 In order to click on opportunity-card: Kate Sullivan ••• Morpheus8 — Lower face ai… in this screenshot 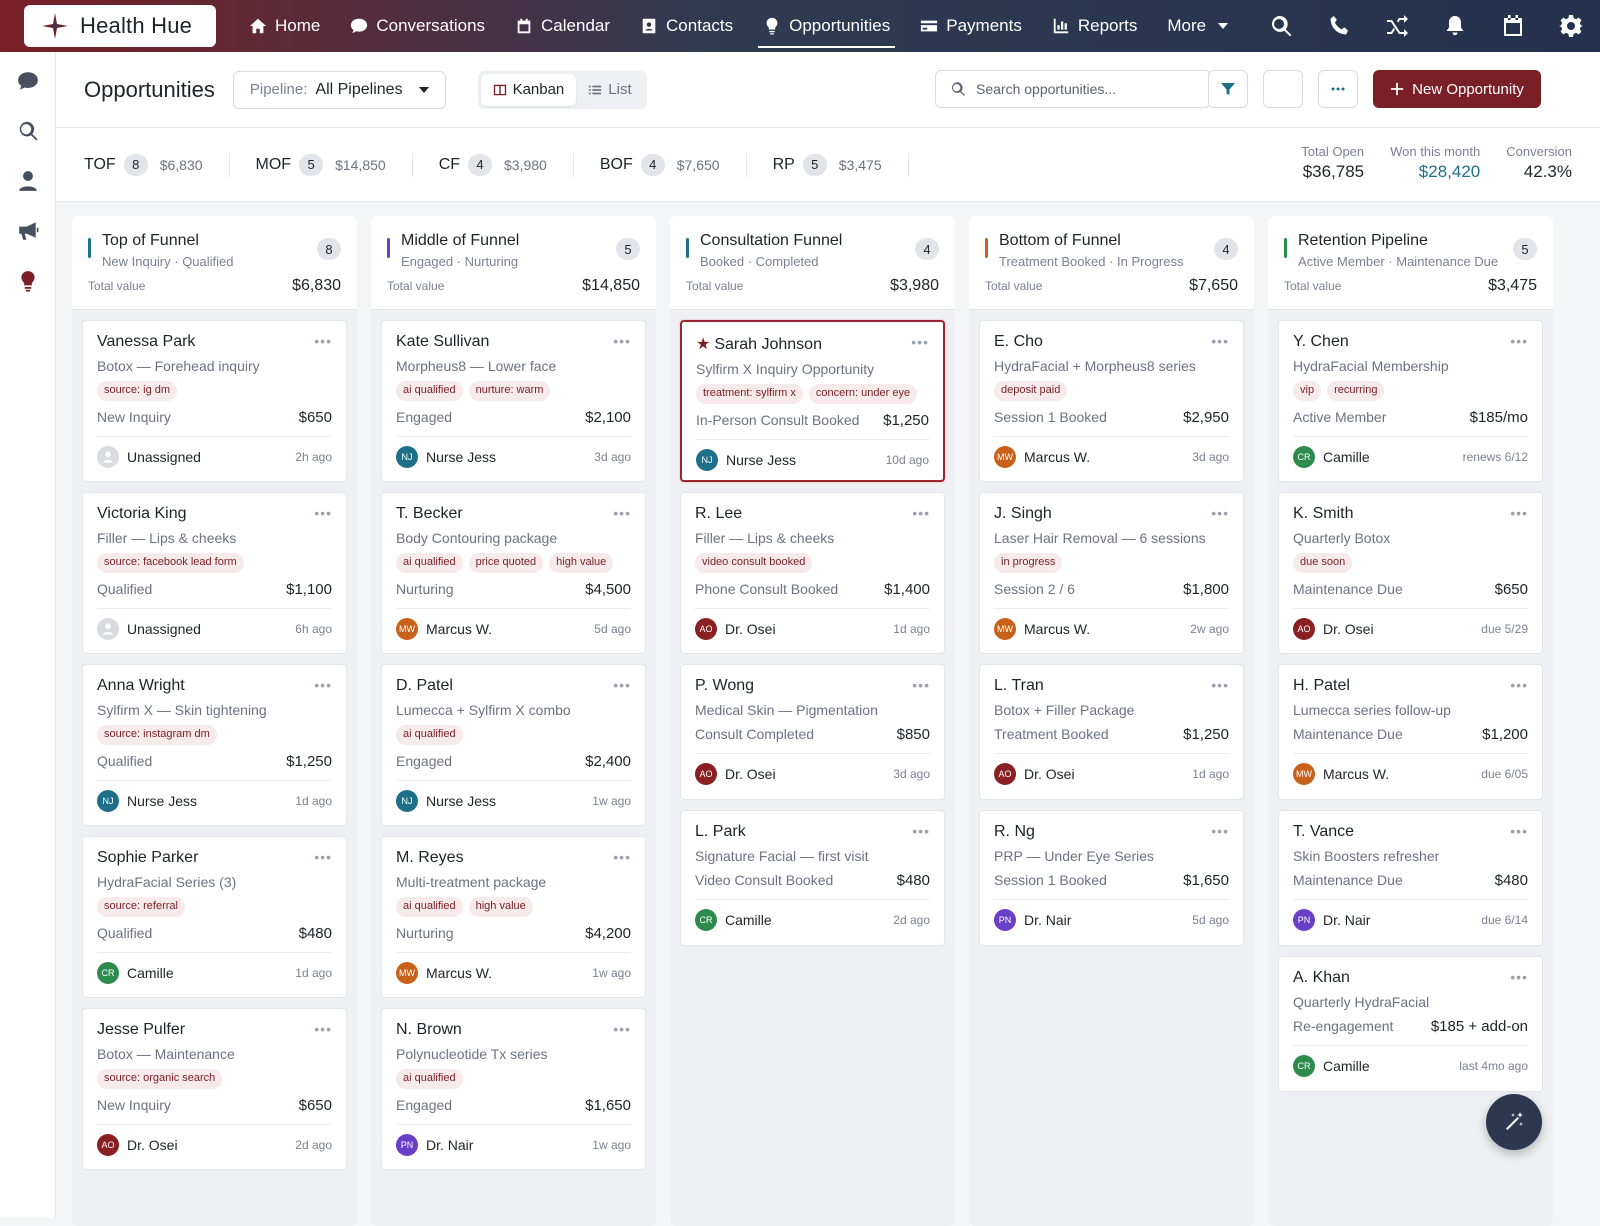, I will do `click(513, 401)`.